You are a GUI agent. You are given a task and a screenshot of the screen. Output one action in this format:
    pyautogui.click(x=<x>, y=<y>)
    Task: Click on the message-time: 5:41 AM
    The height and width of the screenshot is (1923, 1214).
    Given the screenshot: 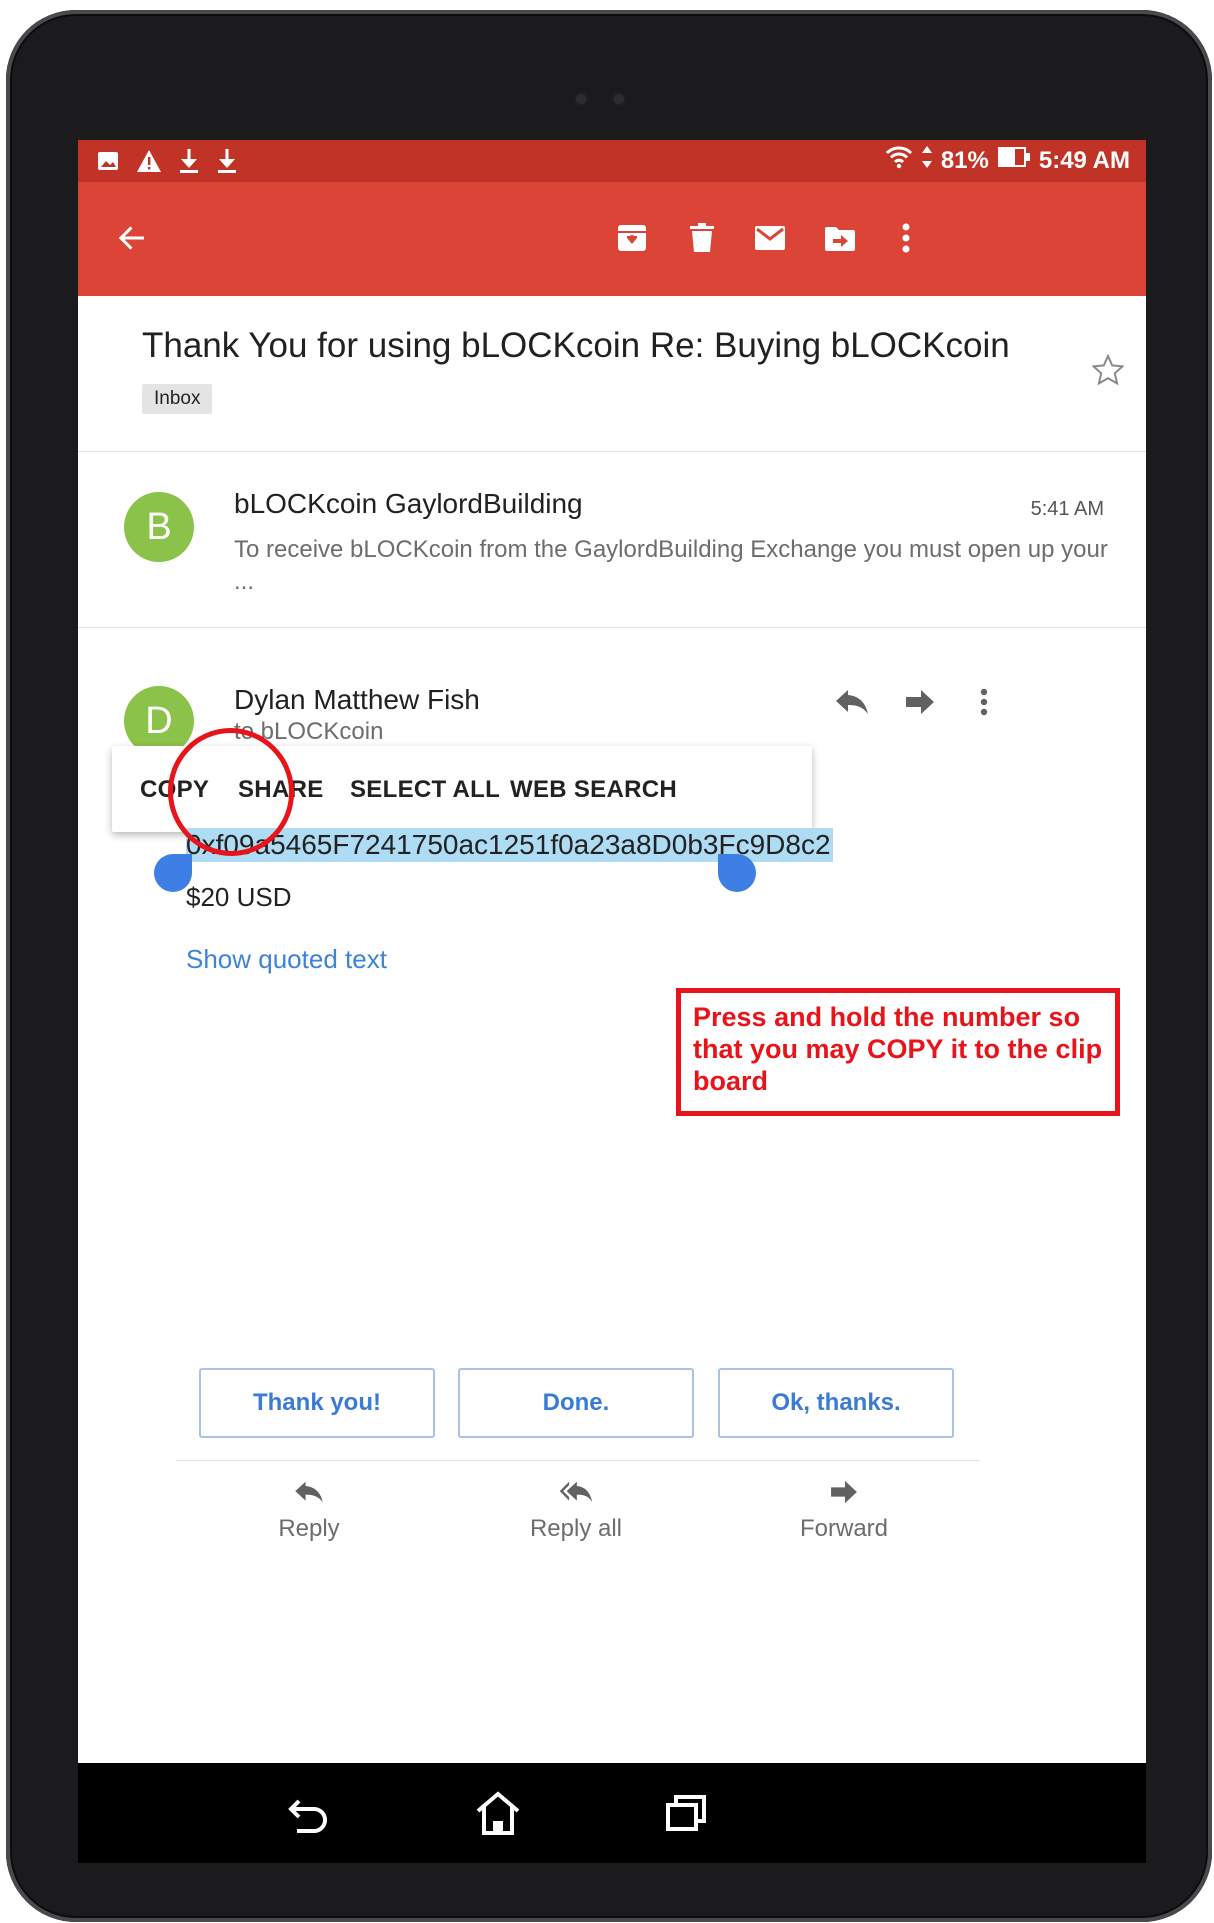 What is the action you would take?
    pyautogui.click(x=1067, y=509)
    